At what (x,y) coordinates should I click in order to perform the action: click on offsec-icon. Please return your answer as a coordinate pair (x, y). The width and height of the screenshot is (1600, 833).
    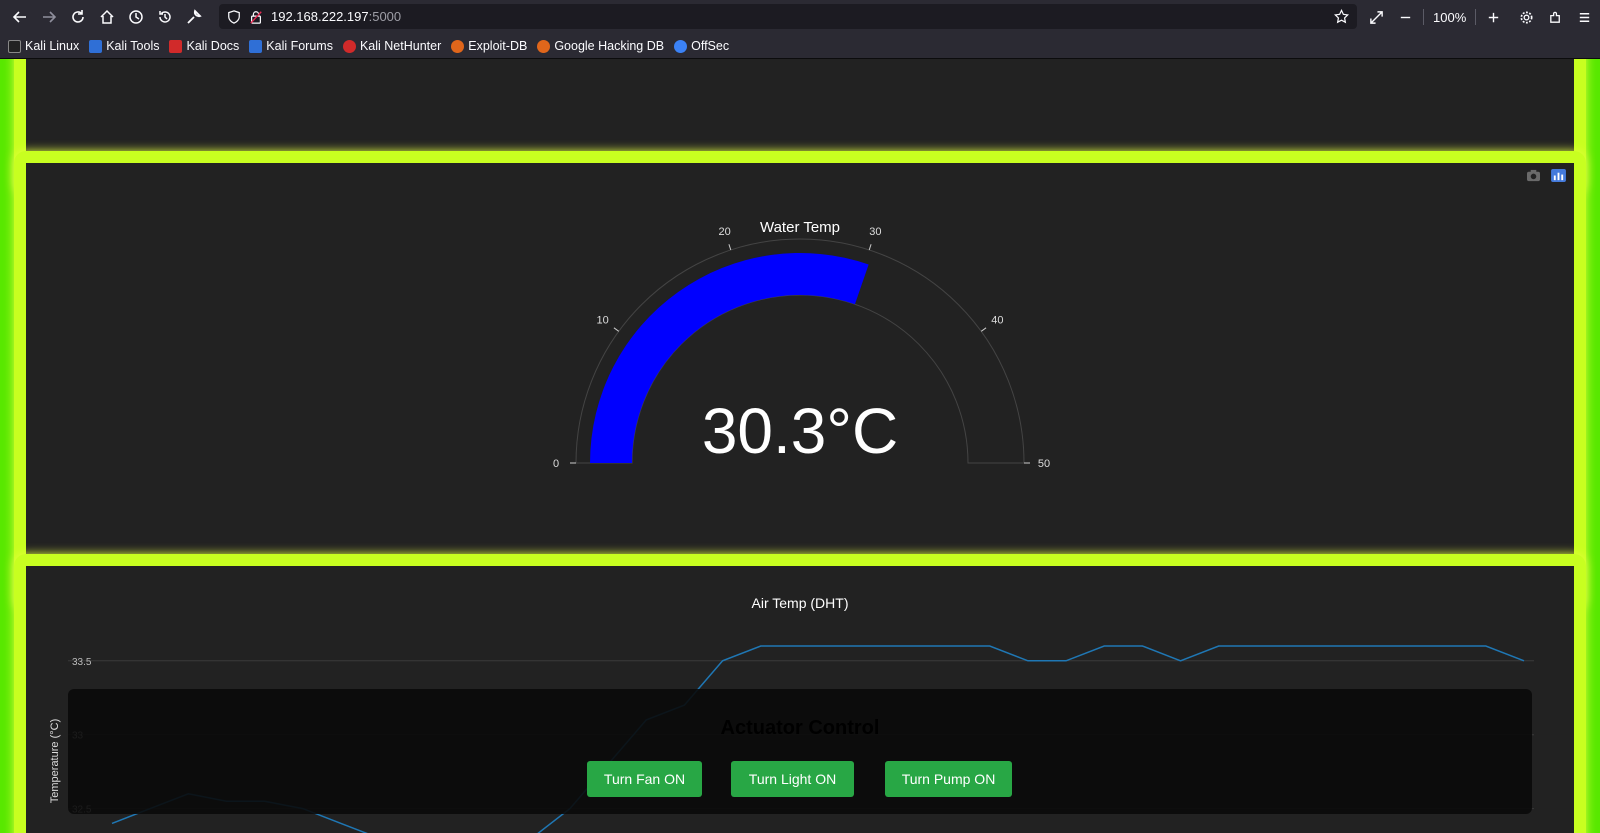
    Looking at the image, I should click on (681, 46).